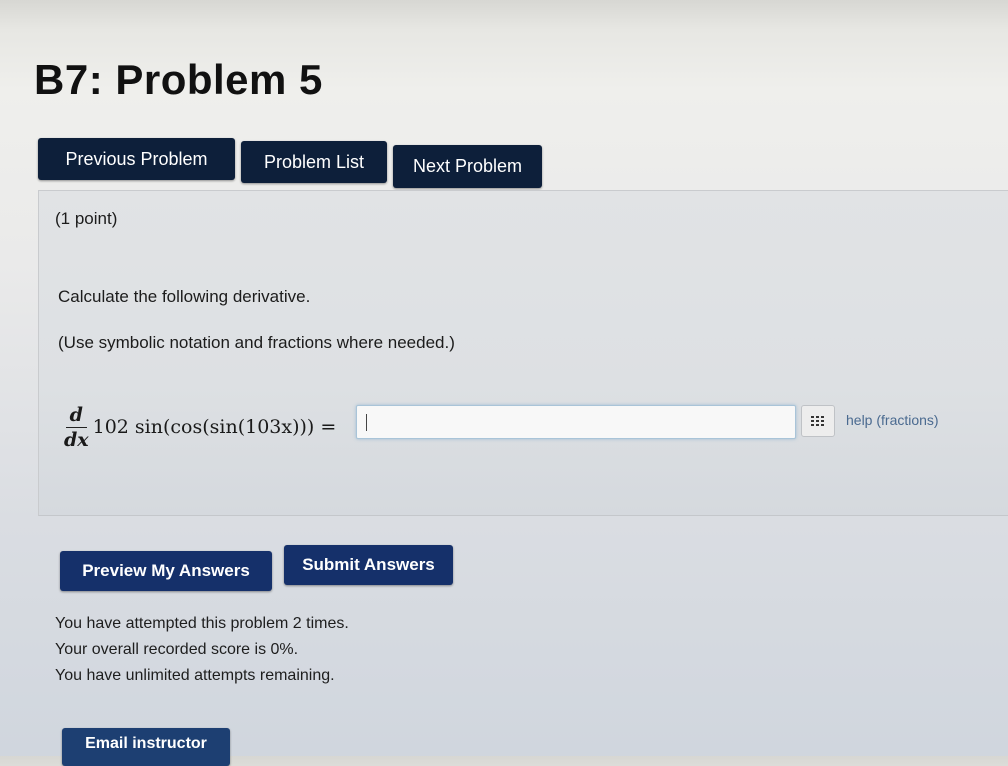  What do you see at coordinates (368, 565) in the screenshot?
I see `submit-answers-button: Submit Answers` at bounding box center [368, 565].